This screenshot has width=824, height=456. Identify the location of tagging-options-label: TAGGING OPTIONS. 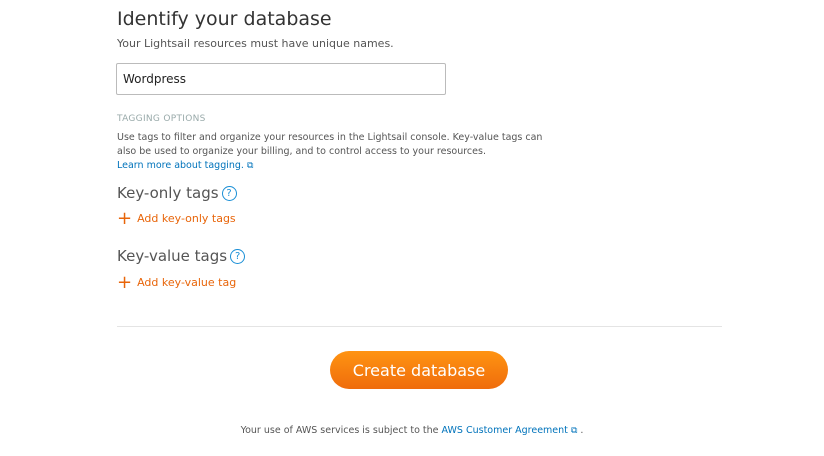
(161, 119).